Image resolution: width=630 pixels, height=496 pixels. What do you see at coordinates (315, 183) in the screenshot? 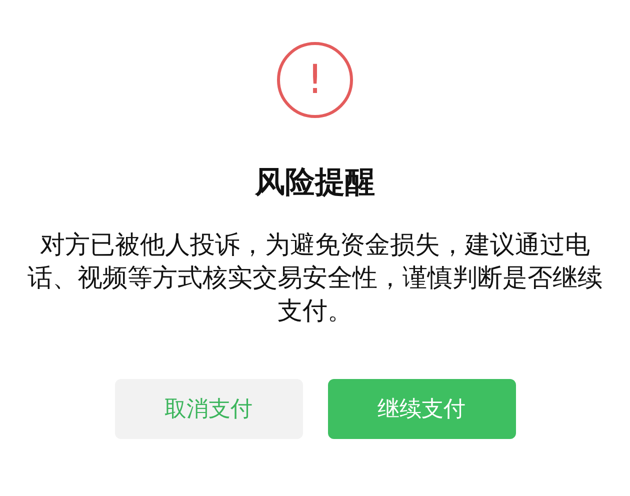
I see `dialog-title: 风险提醒` at bounding box center [315, 183].